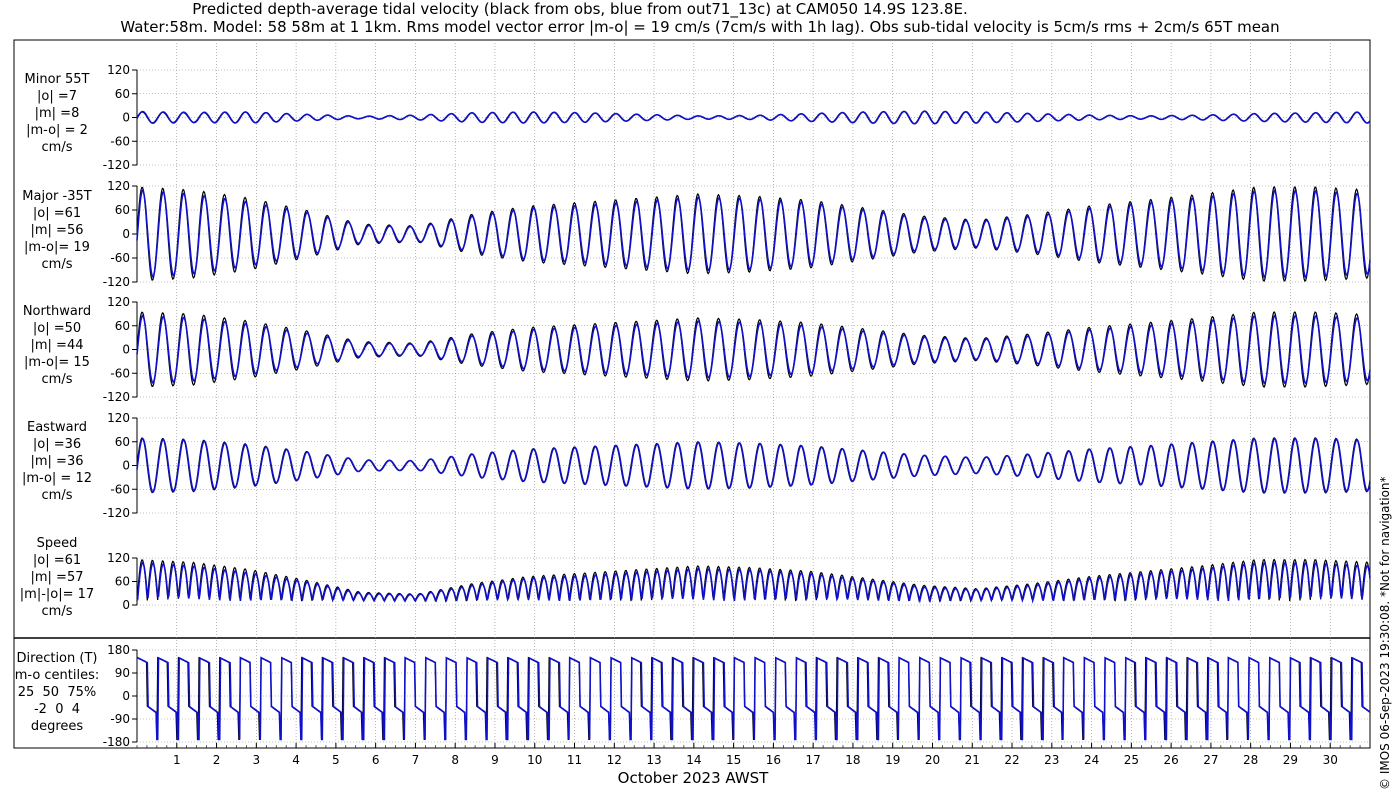 This screenshot has height=800, width=1400. Describe the element at coordinates (57, 427) in the screenshot. I see `panel-label-line: Eastward` at that location.